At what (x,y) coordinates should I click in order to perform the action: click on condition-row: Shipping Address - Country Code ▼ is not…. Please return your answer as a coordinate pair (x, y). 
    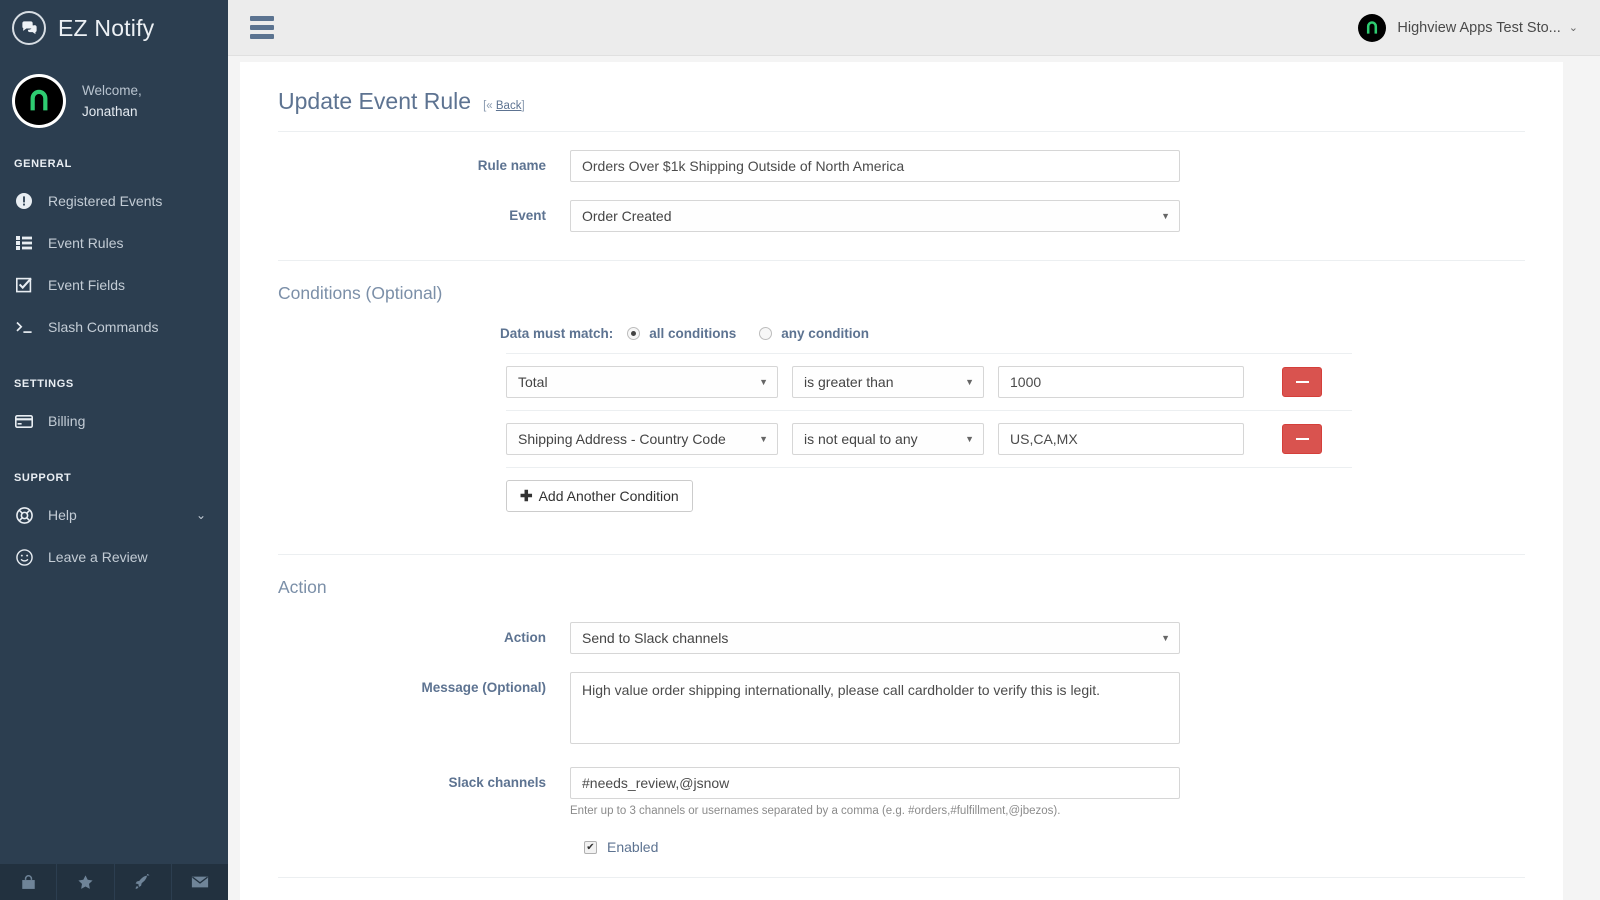
    Looking at the image, I should click on (929, 438).